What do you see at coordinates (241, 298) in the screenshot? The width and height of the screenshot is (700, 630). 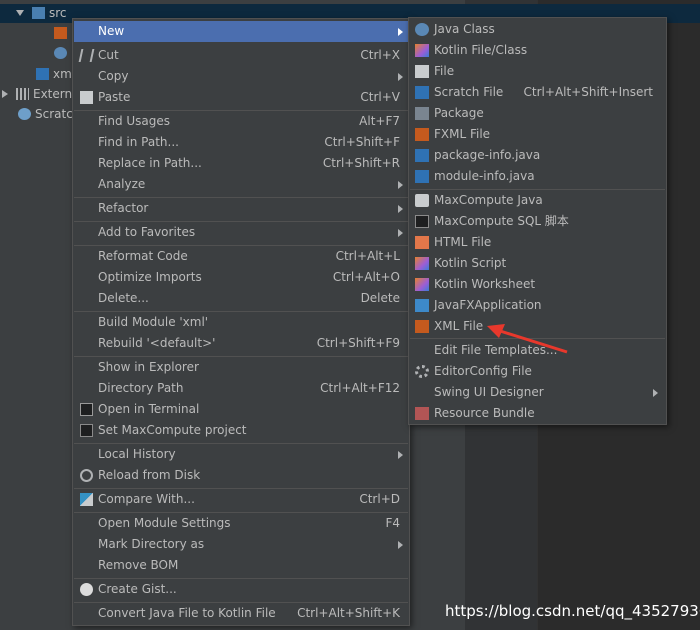 I see `menu-item-delete: Delete... Delete` at bounding box center [241, 298].